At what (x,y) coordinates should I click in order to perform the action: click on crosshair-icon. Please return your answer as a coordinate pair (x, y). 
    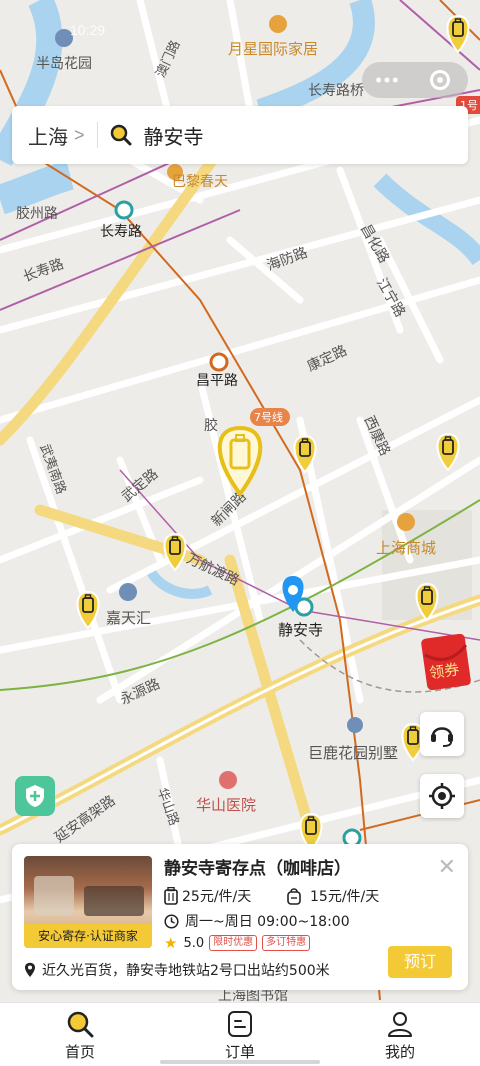
    Looking at the image, I should click on (442, 796).